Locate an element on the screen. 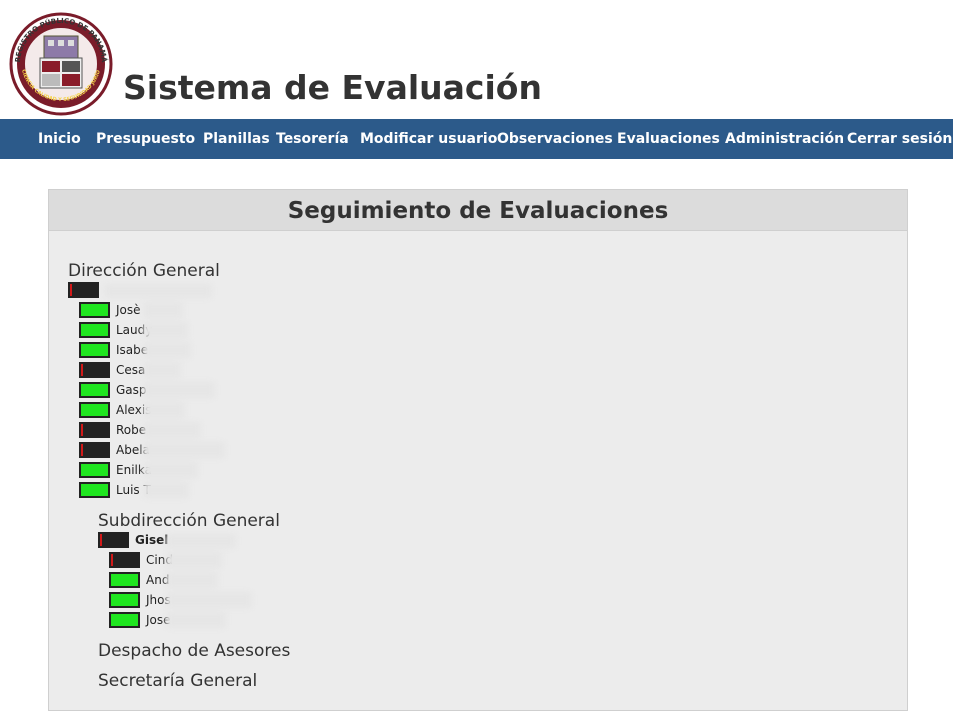 The height and width of the screenshot is (711, 953). section-title-subdireccion-general: Subdirección General is located at coordinates (189, 521).